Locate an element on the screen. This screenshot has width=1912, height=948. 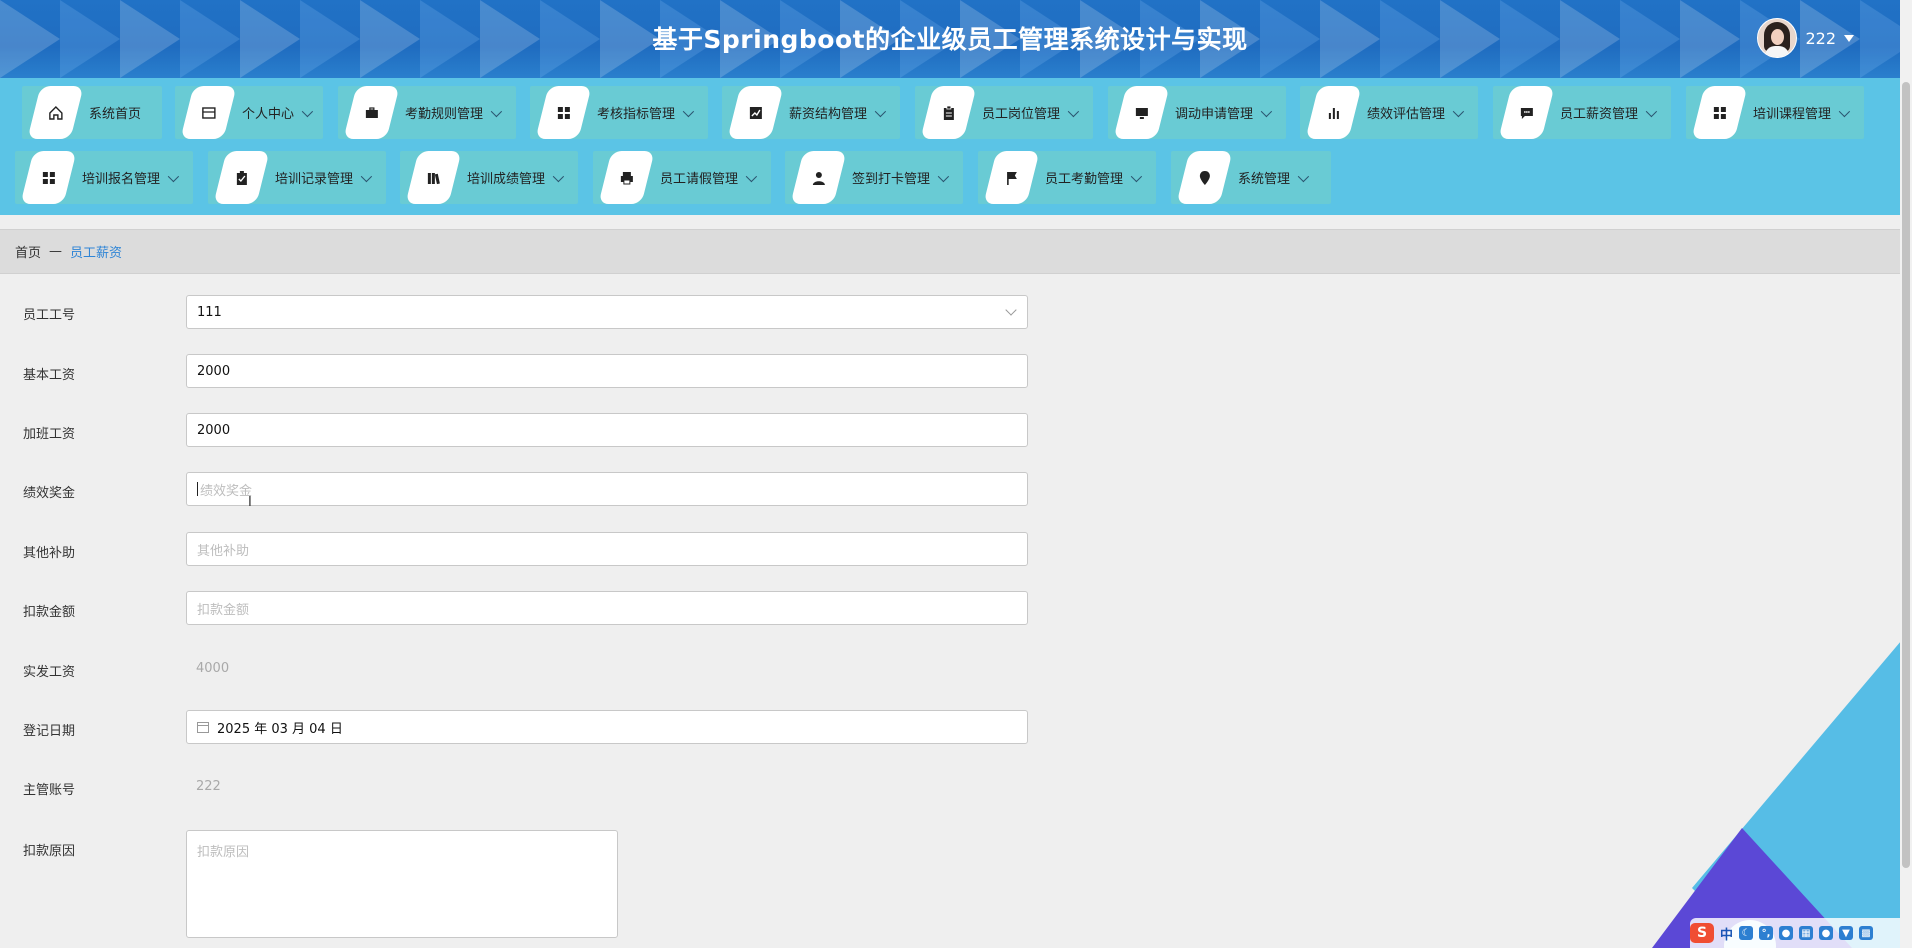
nav-item-performance-evaluation: 绩效评估管理 is located at coordinates (1389, 112).